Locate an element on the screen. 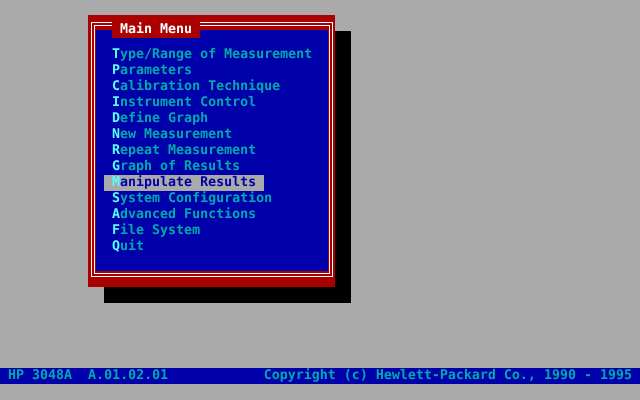 The height and width of the screenshot is (400, 640). menu-item: Type/Range of Measurement is located at coordinates (212, 55).